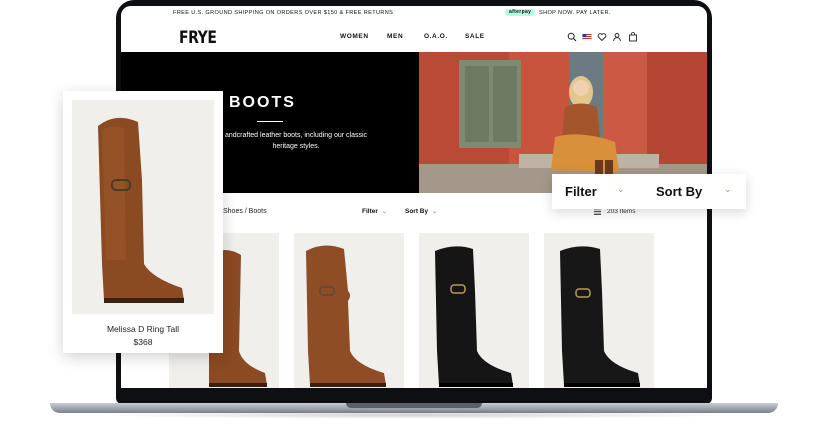  Describe the element at coordinates (621, 211) in the screenshot. I see `items-count: 203 Items` at that location.